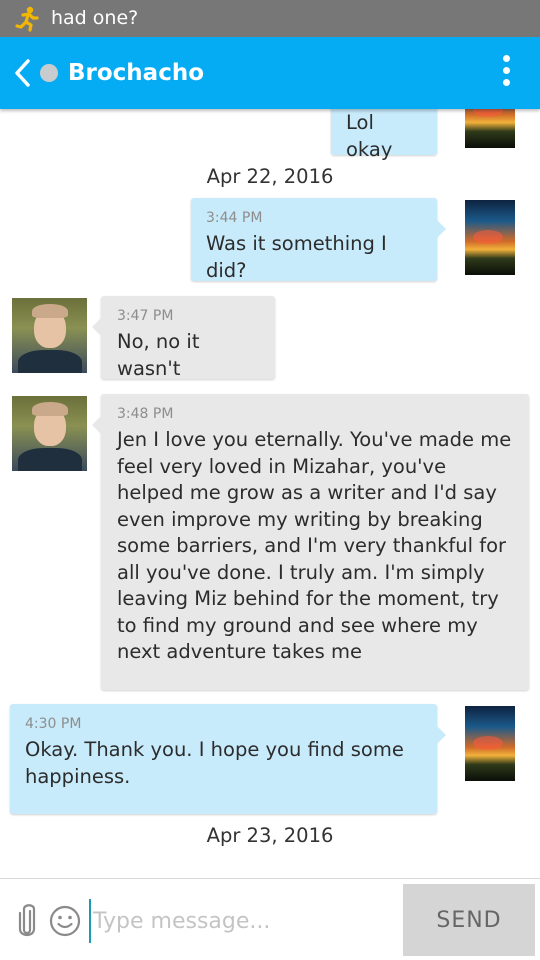 Image resolution: width=540 pixels, height=960 pixels. What do you see at coordinates (469, 920) in the screenshot?
I see `send-button: SEND` at bounding box center [469, 920].